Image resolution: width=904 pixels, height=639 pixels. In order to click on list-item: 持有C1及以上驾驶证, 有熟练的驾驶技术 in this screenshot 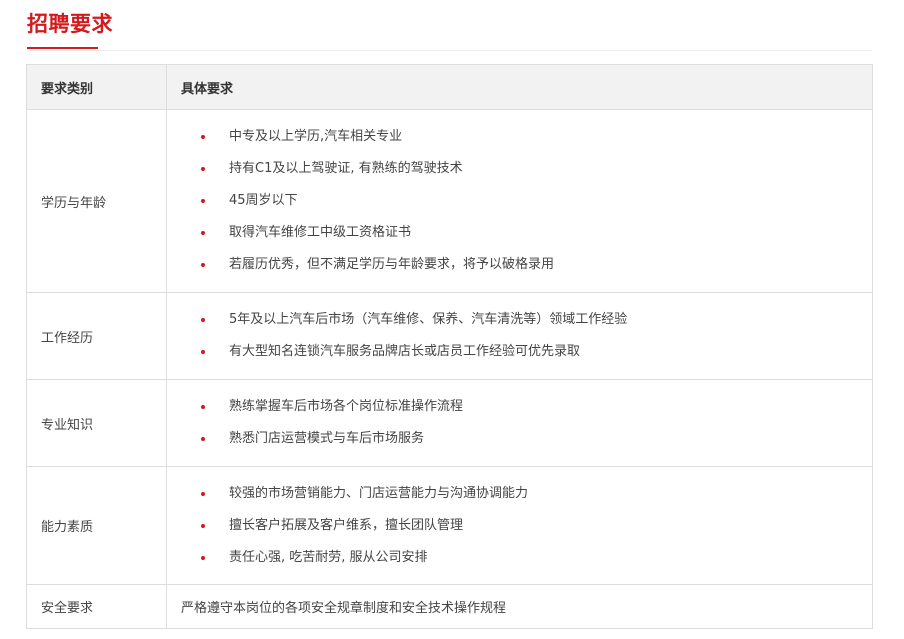, I will do `click(526, 169)`.